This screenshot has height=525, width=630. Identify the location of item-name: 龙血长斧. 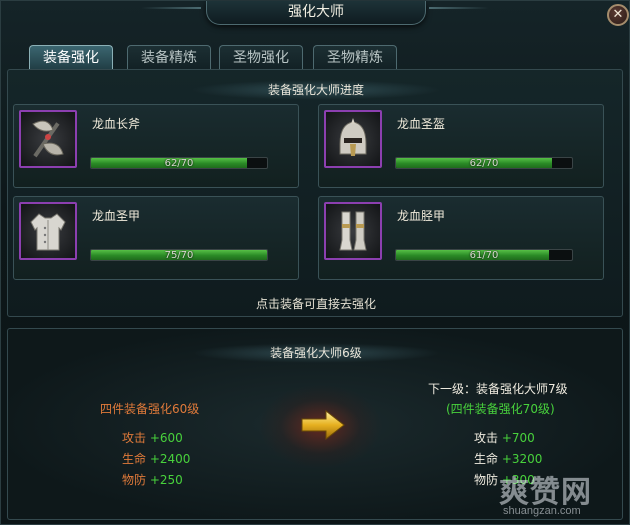
(116, 124).